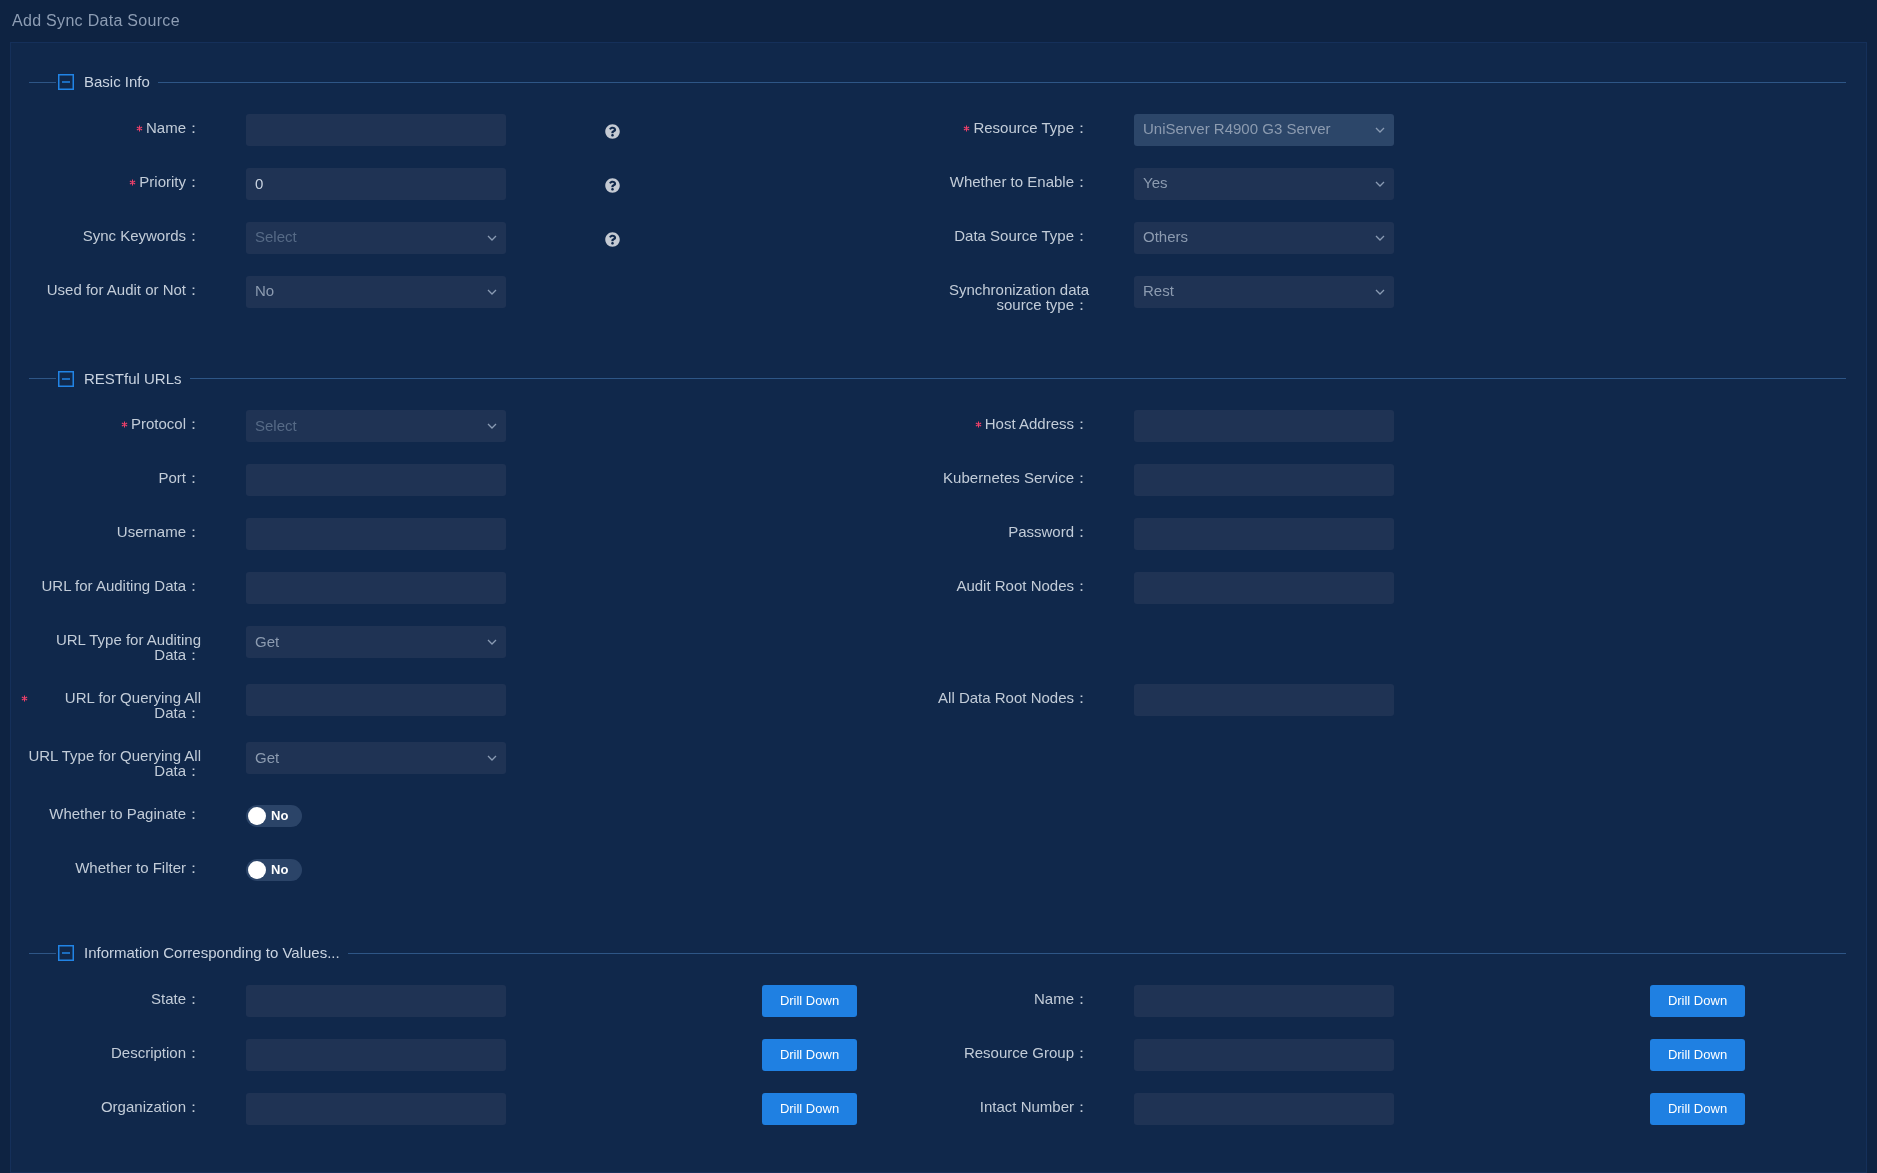  What do you see at coordinates (141, 235) in the screenshot?
I see `field-label: Sync Keywords：` at bounding box center [141, 235].